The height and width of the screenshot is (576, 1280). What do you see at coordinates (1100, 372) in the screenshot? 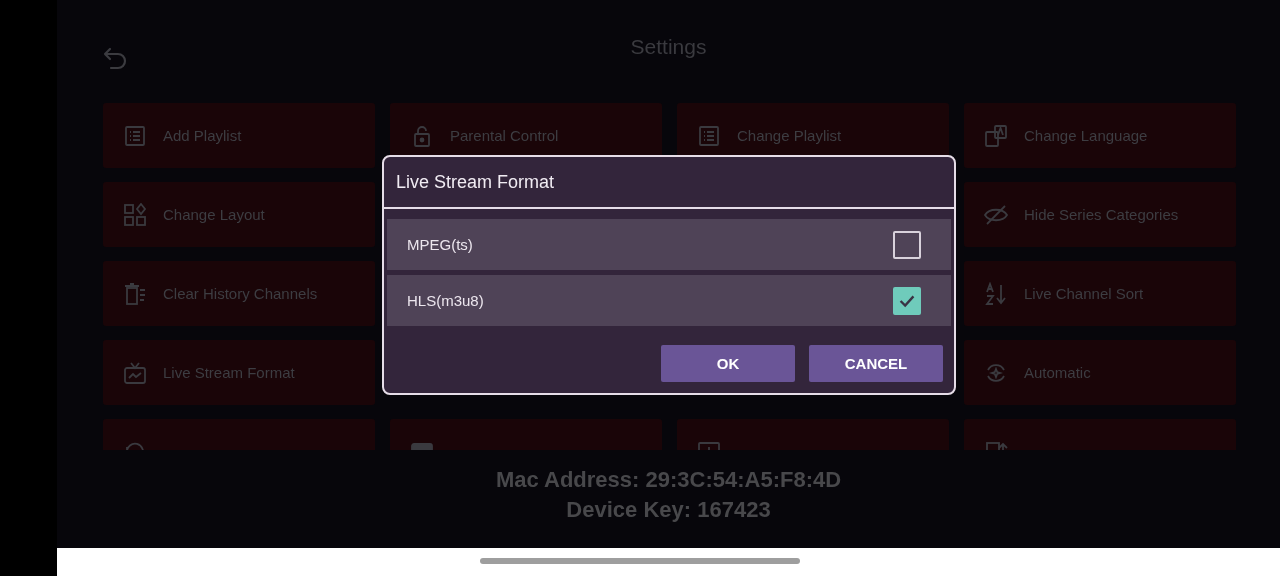
I see `settings-tile: Automatic` at bounding box center [1100, 372].